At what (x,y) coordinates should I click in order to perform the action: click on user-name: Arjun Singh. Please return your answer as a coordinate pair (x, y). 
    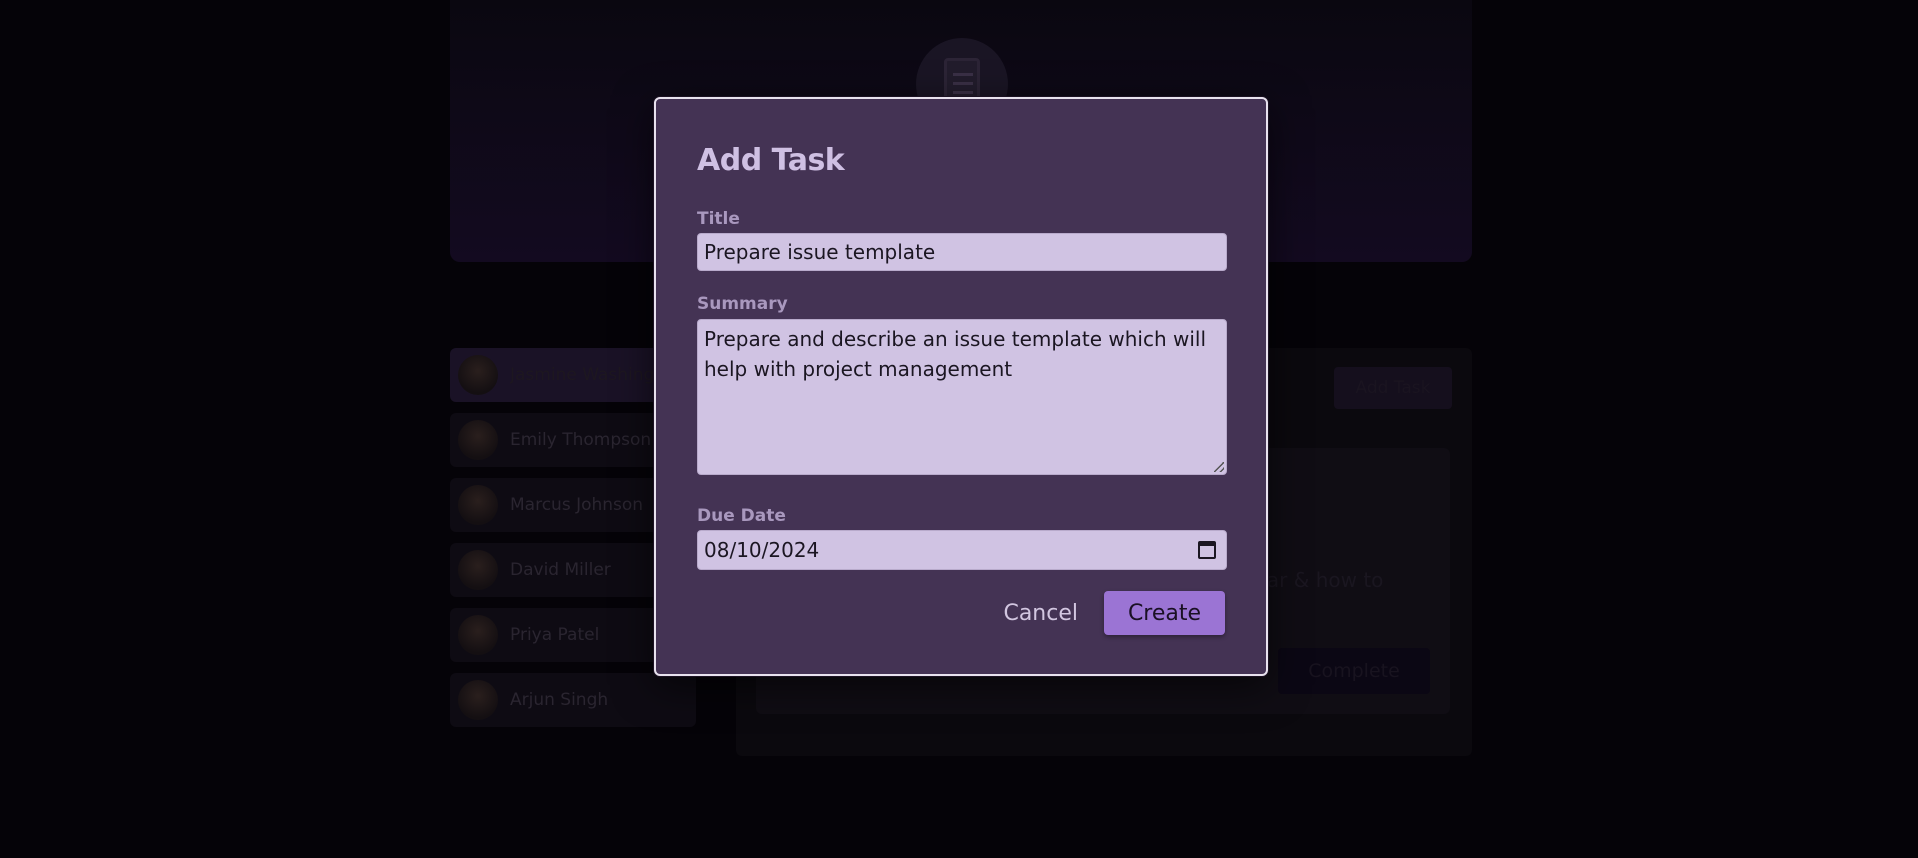
    Looking at the image, I should click on (559, 700).